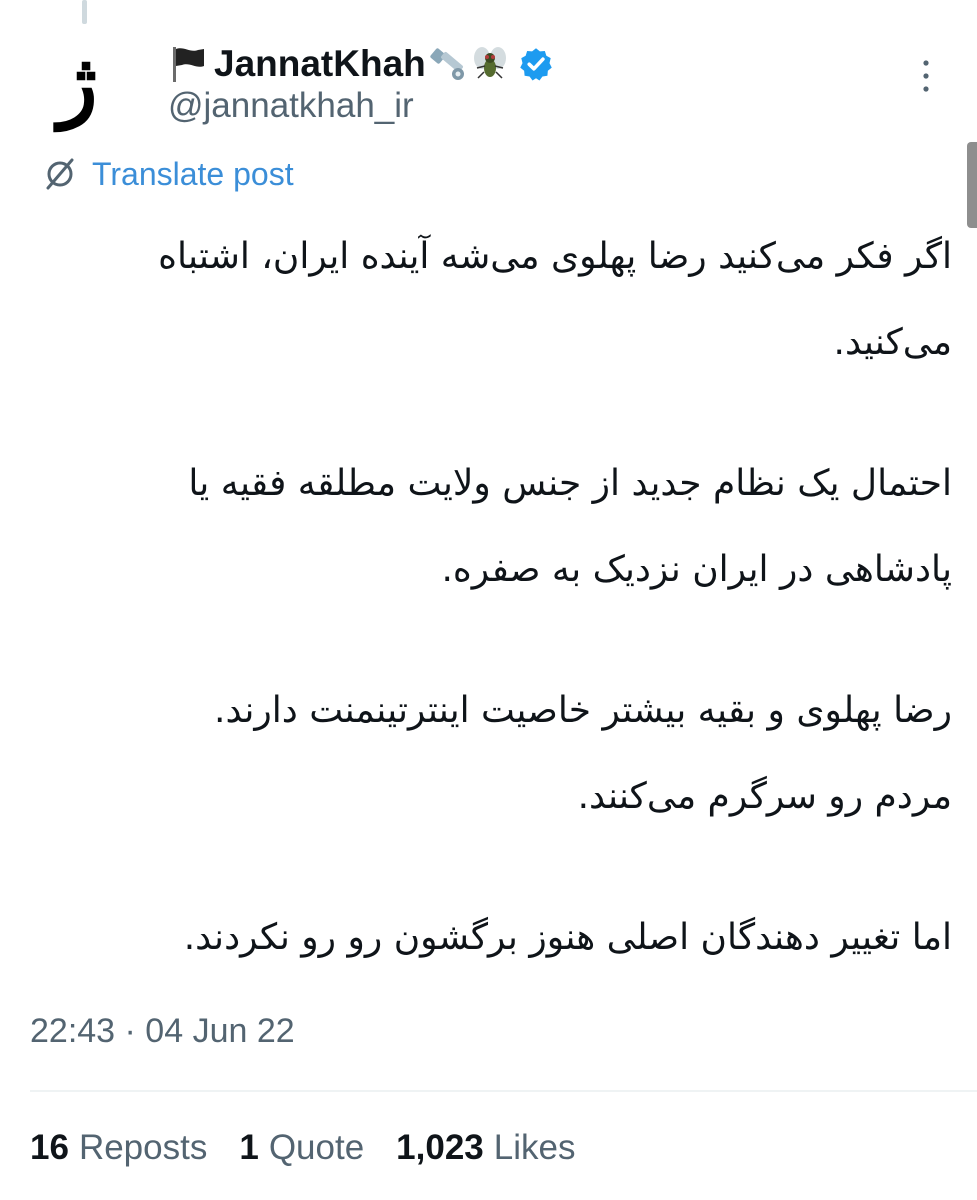 Image resolution: width=977 pixels, height=1200 pixels. What do you see at coordinates (440, 1147) in the screenshot?
I see `likes-count: 1,023` at bounding box center [440, 1147].